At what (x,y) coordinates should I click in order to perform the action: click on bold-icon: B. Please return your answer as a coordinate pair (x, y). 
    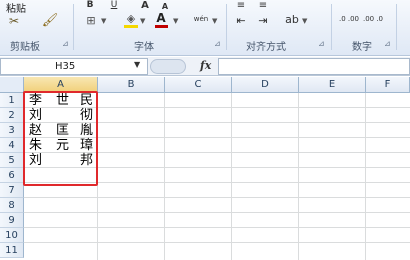
    Looking at the image, I should click on (90, 5).